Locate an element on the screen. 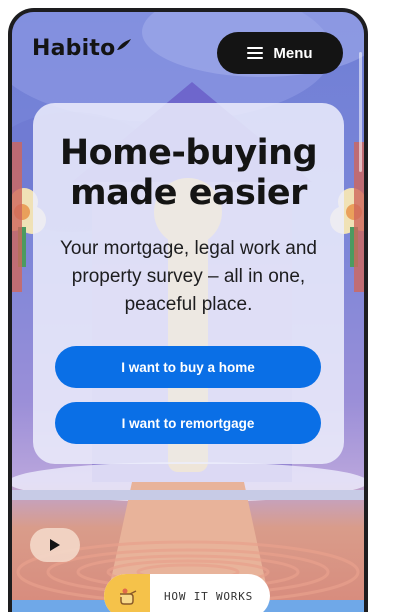 The image size is (400, 612). how-it-works-button: HOW IT WORKS is located at coordinates (187, 593).